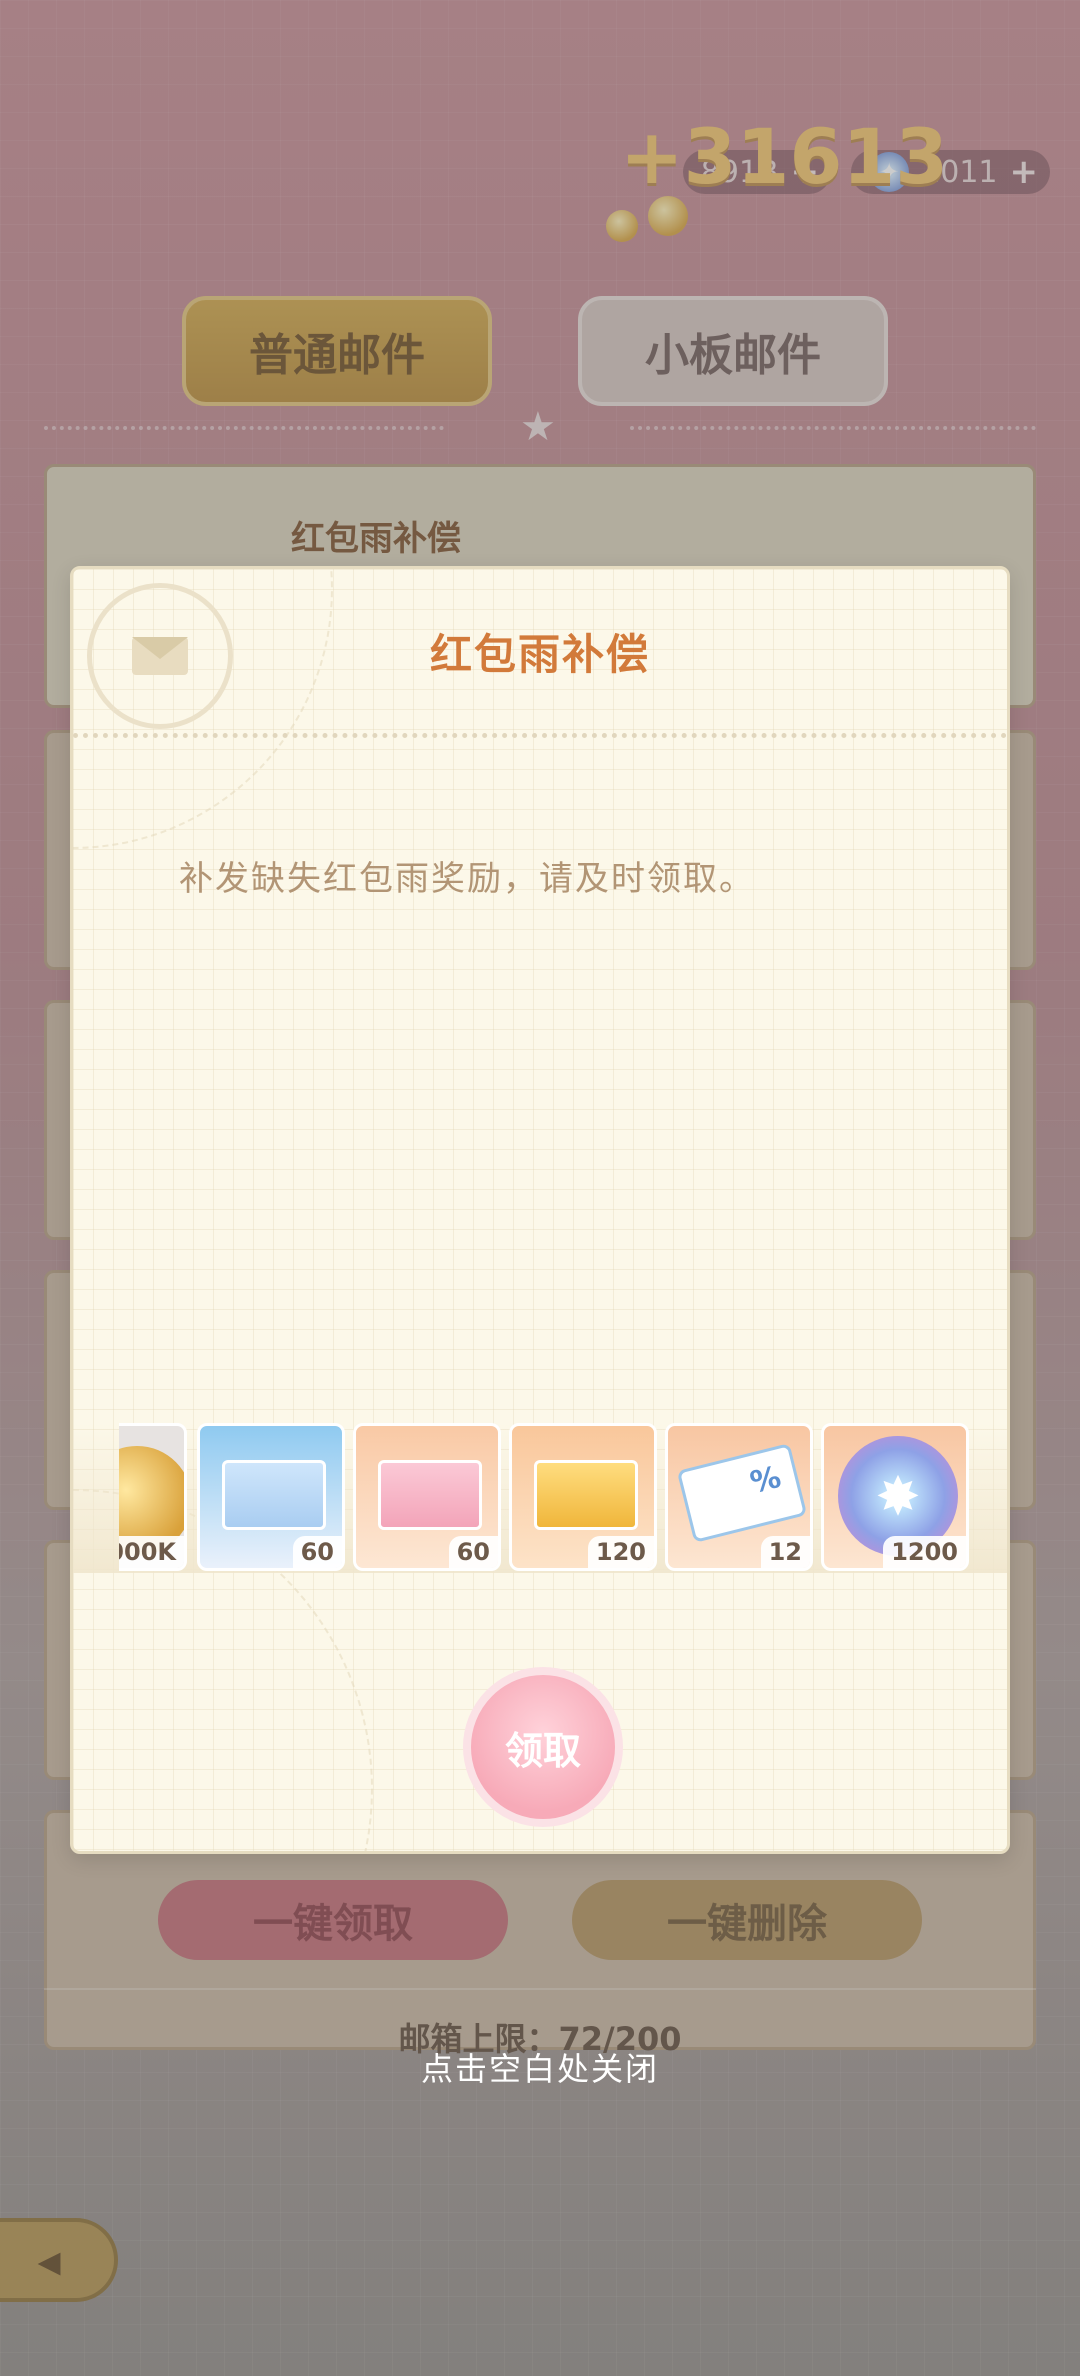 Image resolution: width=1080 pixels, height=2376 pixels. What do you see at coordinates (539, 654) in the screenshot?
I see `popup-title: 红包雨补偿` at bounding box center [539, 654].